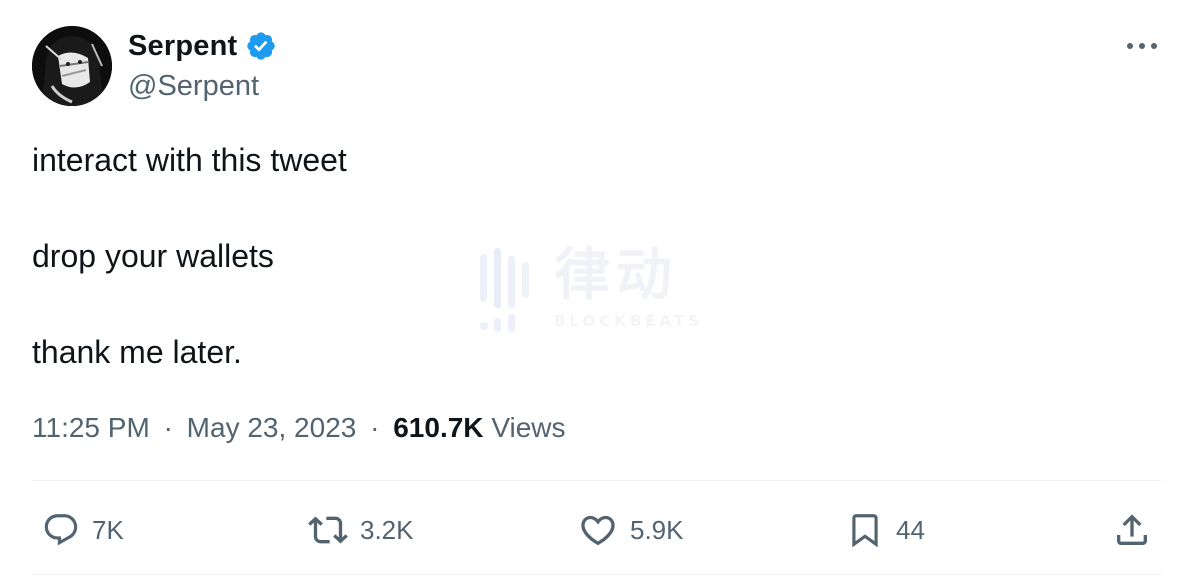  Describe the element at coordinates (528, 427) in the screenshot. I see `views-label: Views` at that location.